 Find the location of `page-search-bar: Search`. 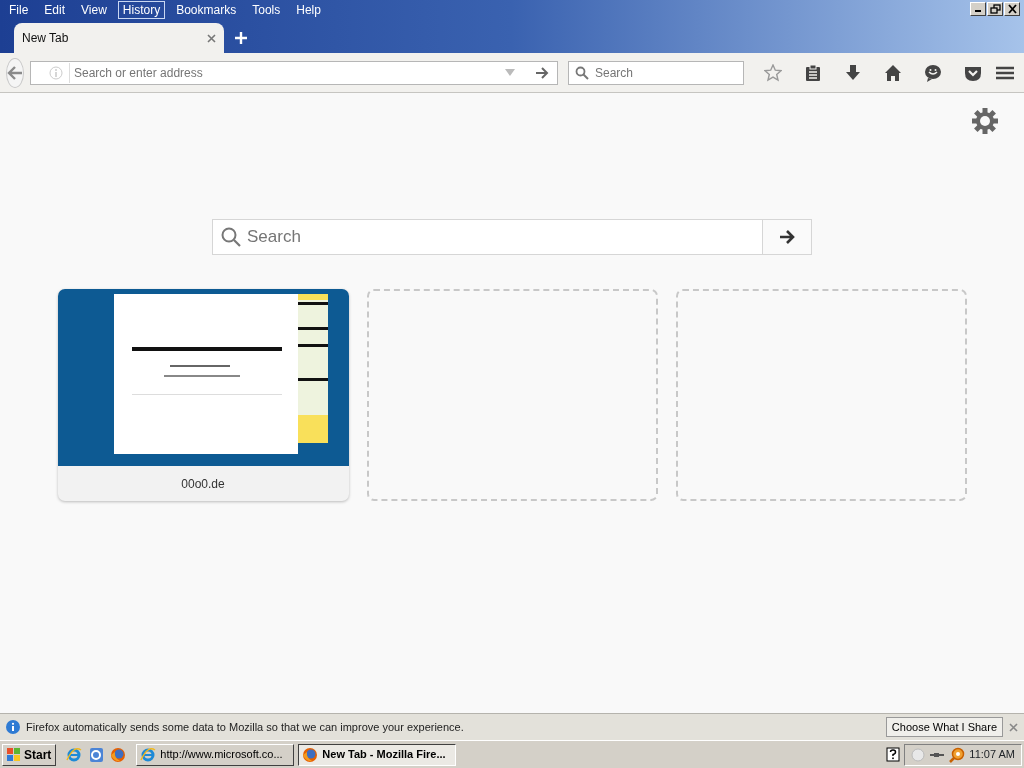

page-search-bar: Search is located at coordinates (512, 237).